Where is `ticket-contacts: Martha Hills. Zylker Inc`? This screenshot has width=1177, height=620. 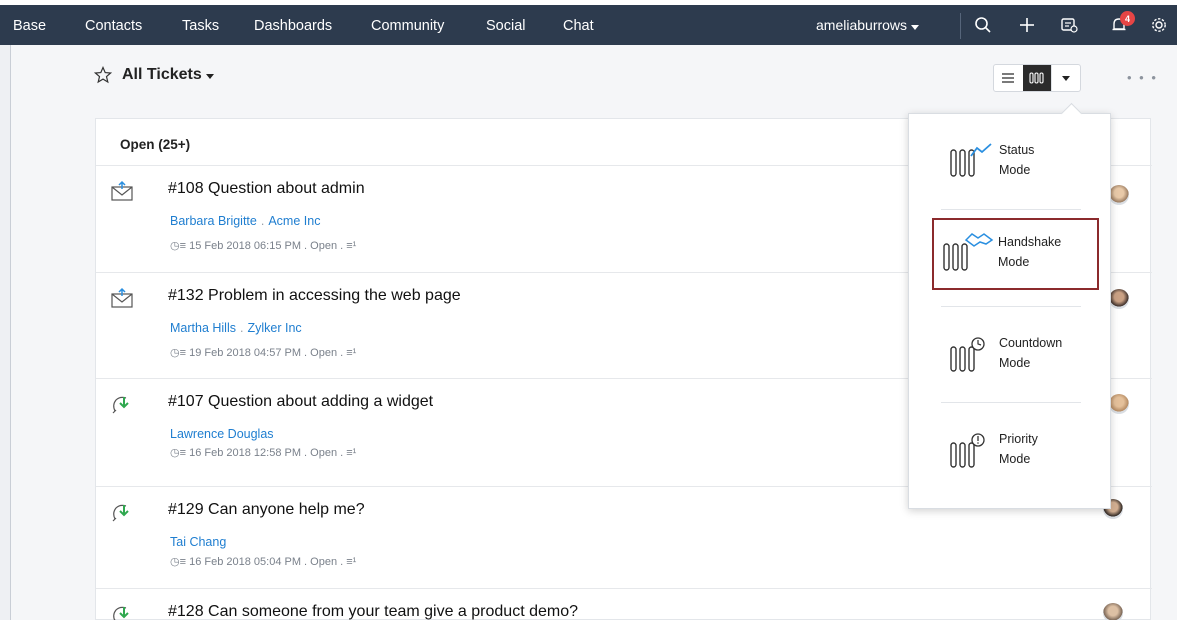 ticket-contacts: Martha Hills. Zylker Inc is located at coordinates (236, 328).